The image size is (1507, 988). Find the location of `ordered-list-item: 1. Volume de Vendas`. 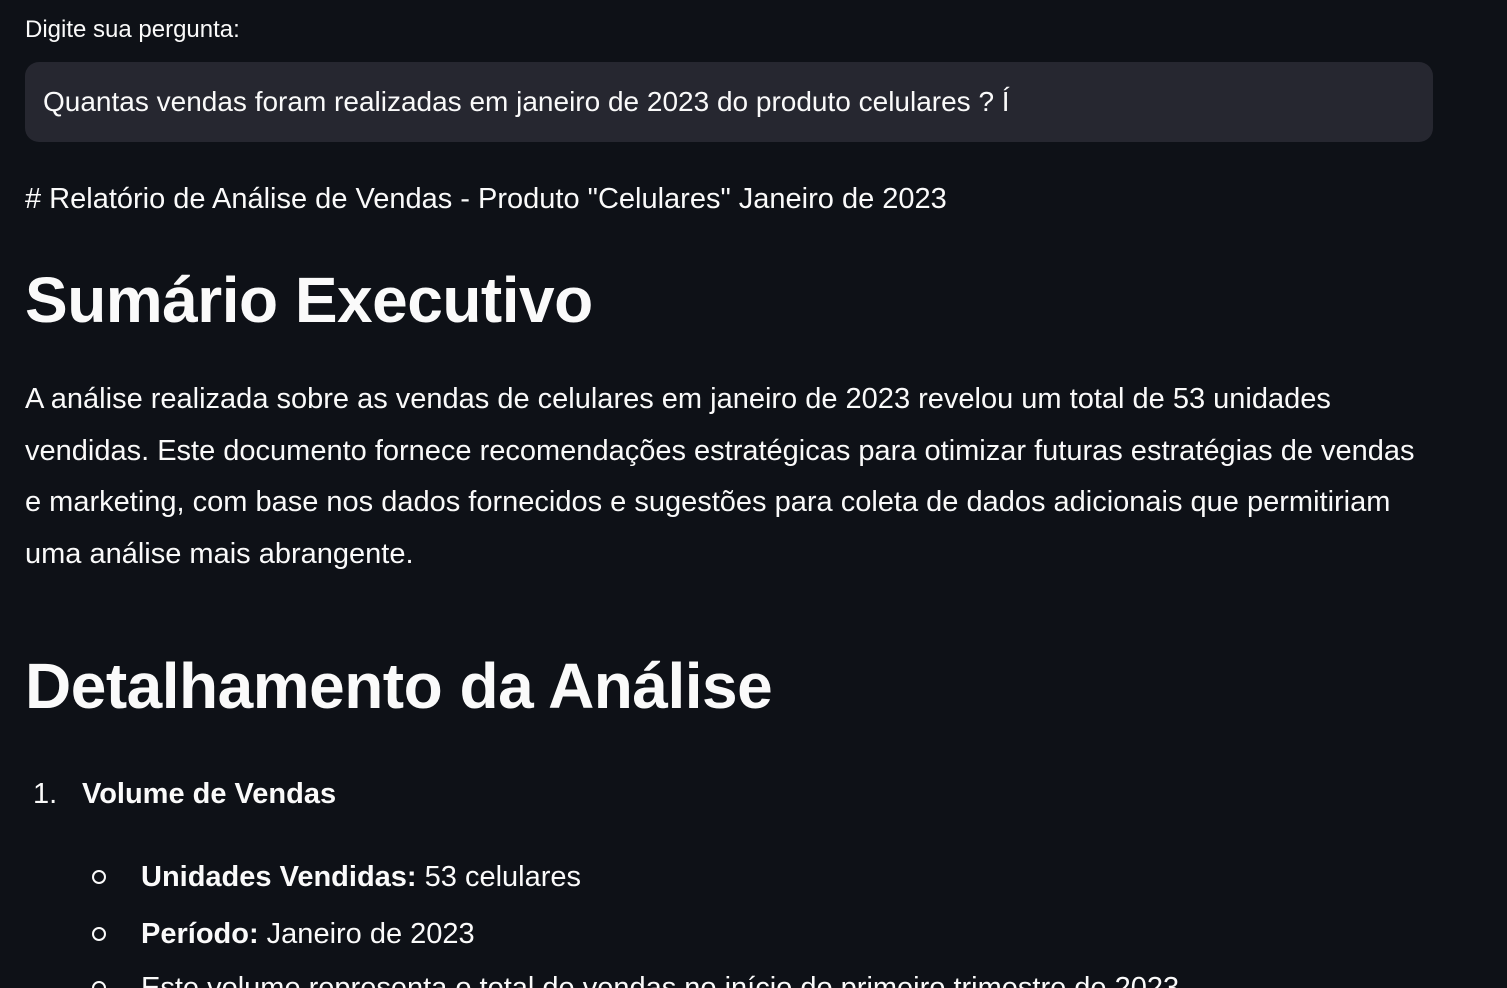

ordered-list-item: 1. Volume de Vendas is located at coordinates (180, 794).